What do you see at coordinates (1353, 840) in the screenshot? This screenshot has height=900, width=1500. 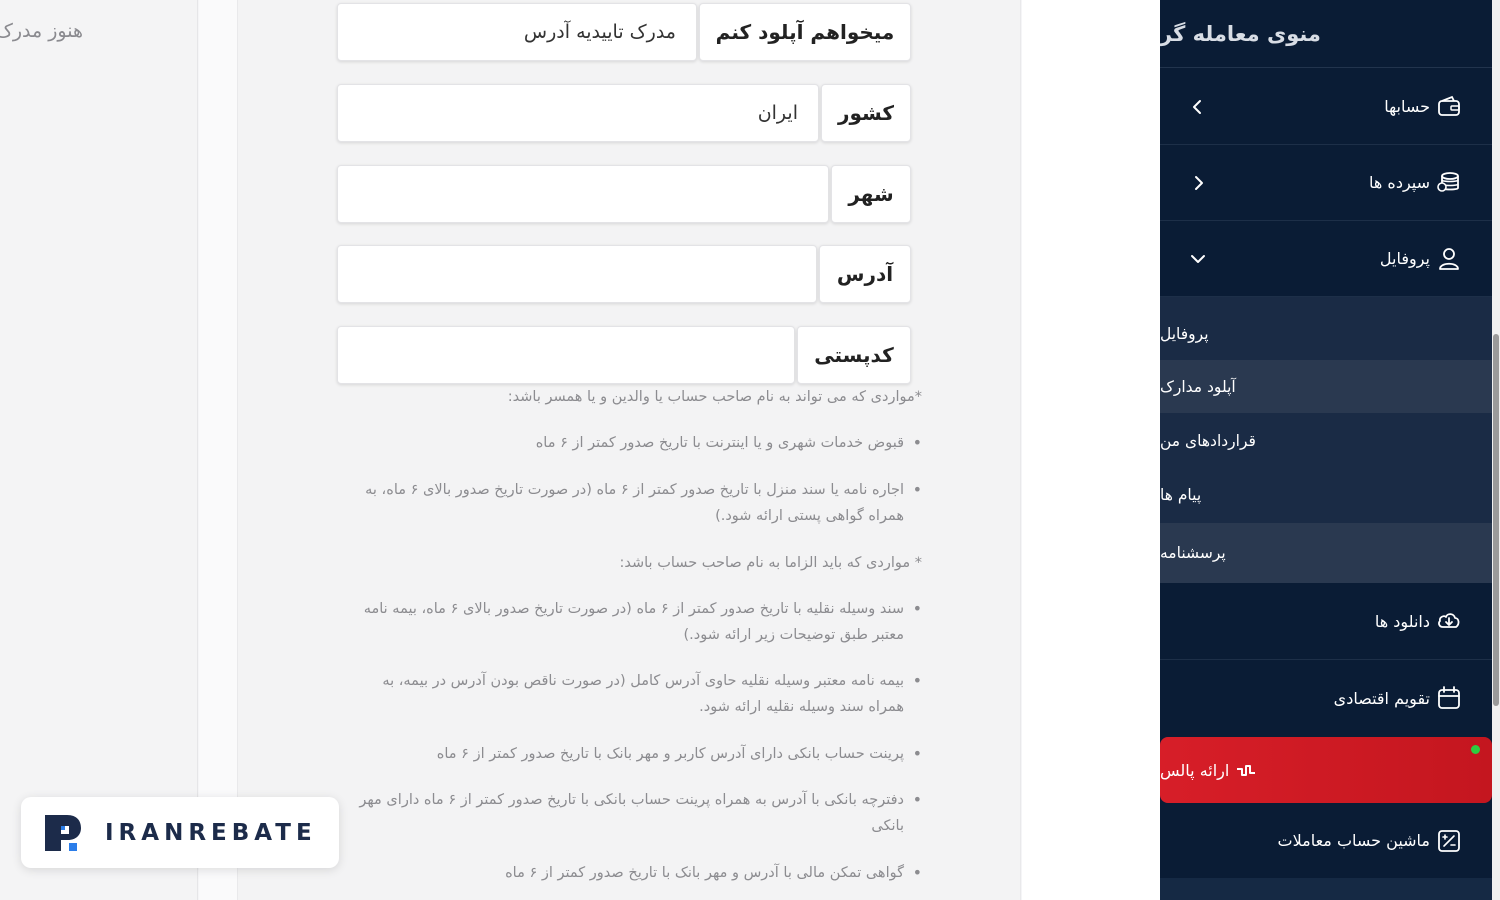 I see `sidebar-item-label: ماشین حساب معاملات` at bounding box center [1353, 840].